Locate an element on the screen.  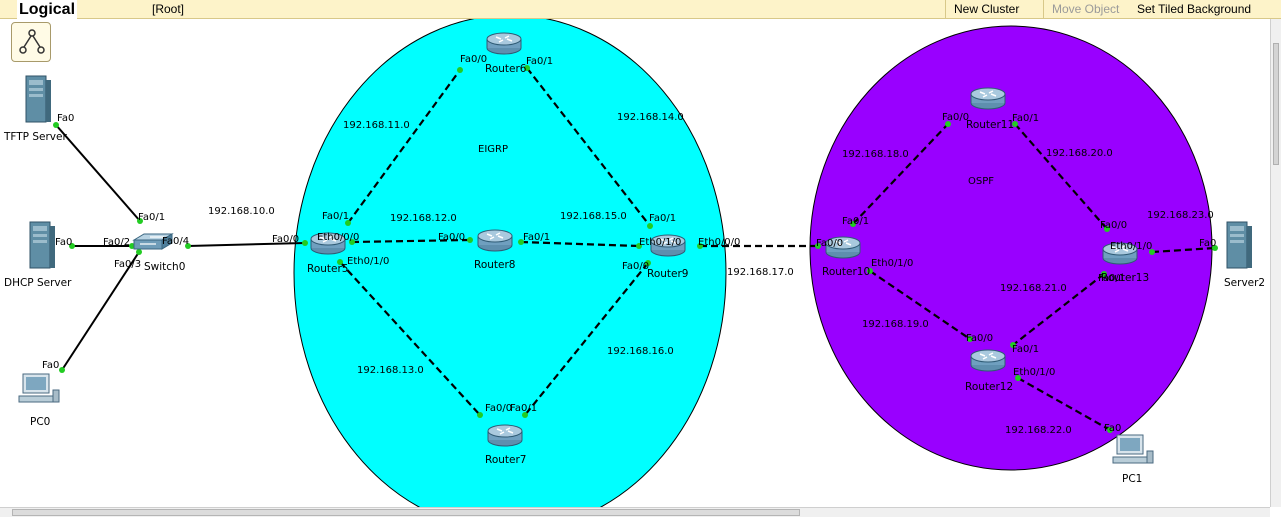
network-label-14: 192.168.14.0 is located at coordinates (650, 117).